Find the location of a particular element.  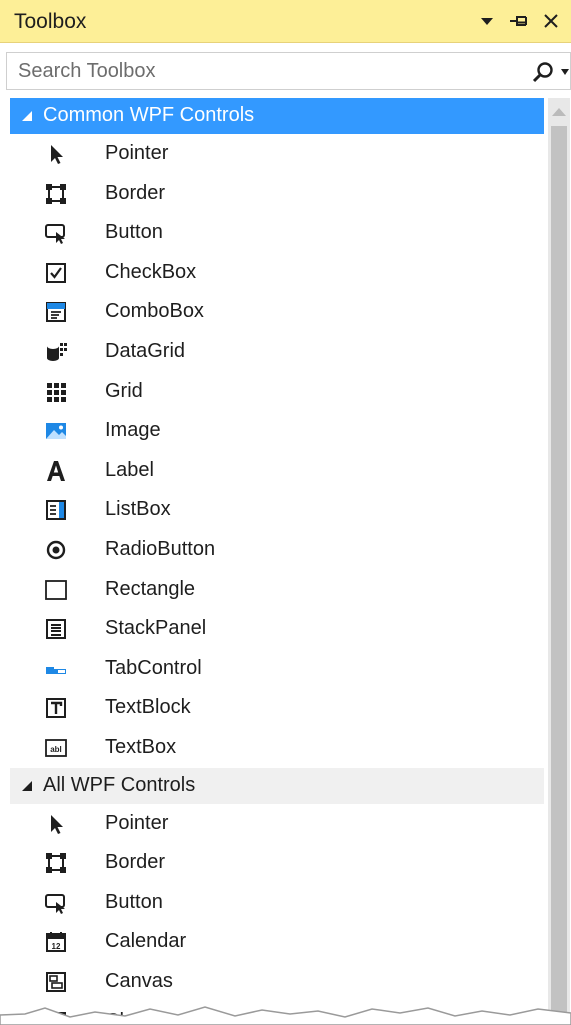

toolbox-item: DataGrid is located at coordinates (277, 351).